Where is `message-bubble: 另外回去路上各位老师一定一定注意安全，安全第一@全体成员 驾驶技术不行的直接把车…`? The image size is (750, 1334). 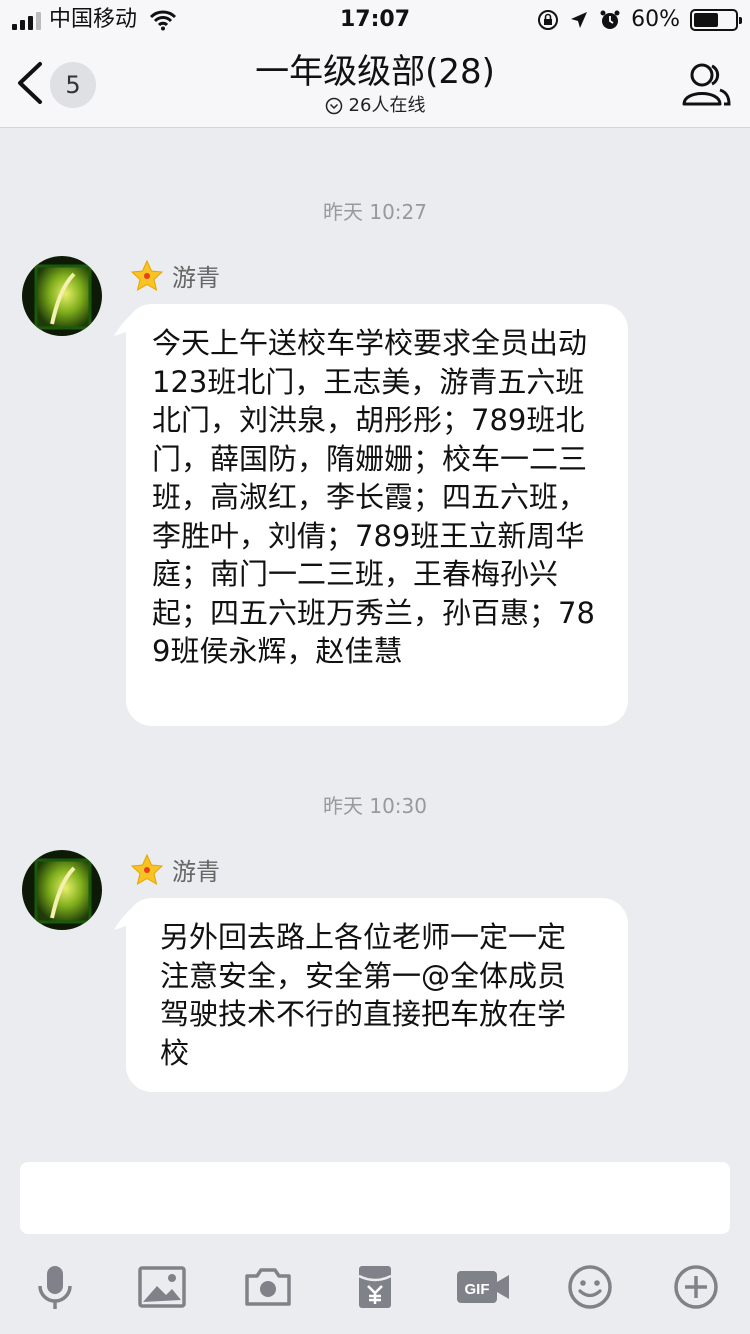 message-bubble: 另外回去路上各位老师一定一定注意安全，安全第一@全体成员 驾驶技术不行的直接把车… is located at coordinates (377, 995).